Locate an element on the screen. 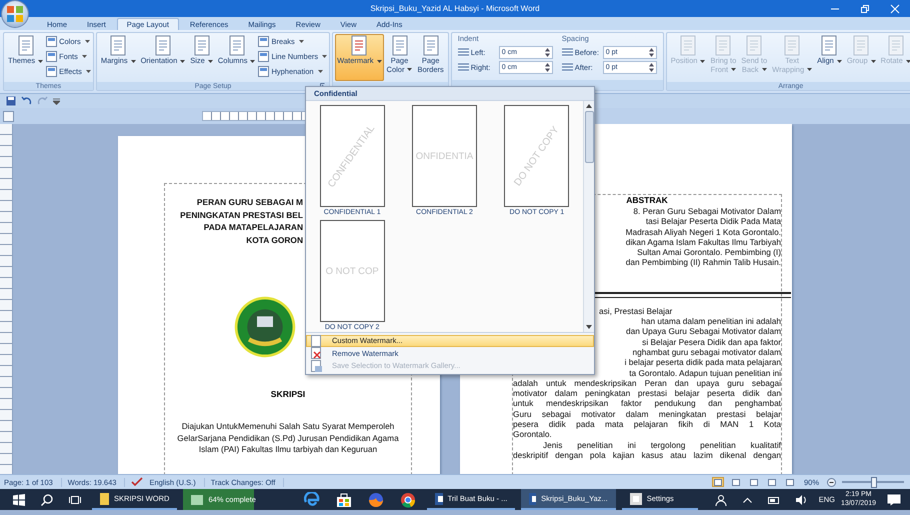 The height and width of the screenshot is (515, 910). text-line: adalah untuk mendeskripsikan Peran dan upaya guru sebagai is located at coordinates (647, 383).